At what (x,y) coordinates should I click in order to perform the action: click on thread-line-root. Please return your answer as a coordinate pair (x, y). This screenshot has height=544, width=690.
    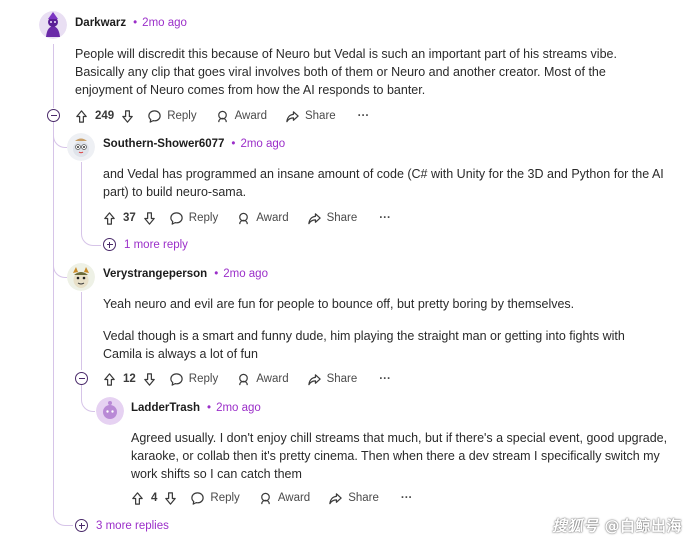
    Looking at the image, I should click on (53, 313).